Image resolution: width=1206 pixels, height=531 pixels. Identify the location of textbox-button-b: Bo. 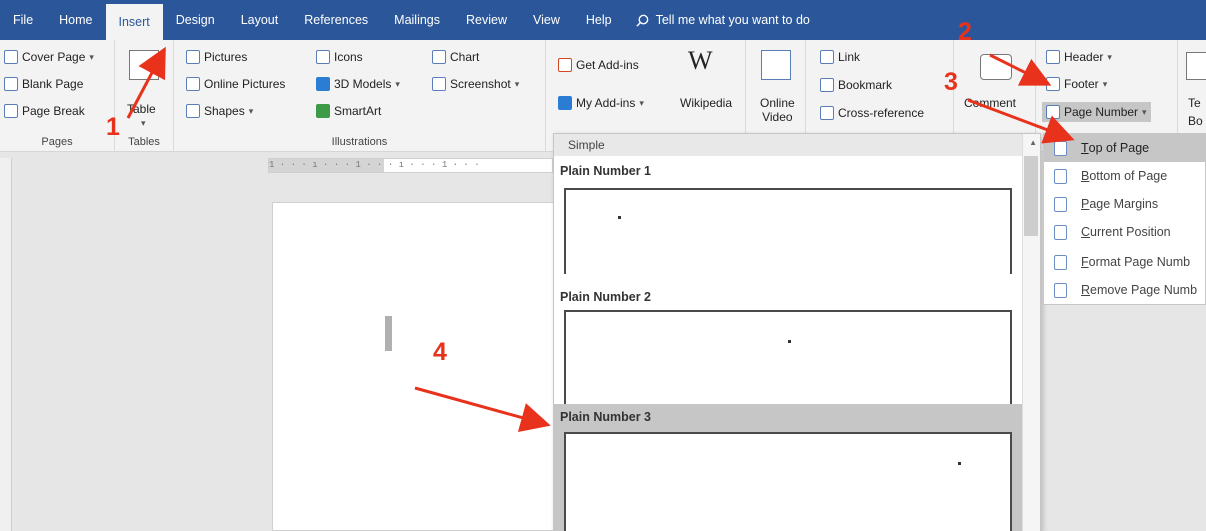
(1195, 121).